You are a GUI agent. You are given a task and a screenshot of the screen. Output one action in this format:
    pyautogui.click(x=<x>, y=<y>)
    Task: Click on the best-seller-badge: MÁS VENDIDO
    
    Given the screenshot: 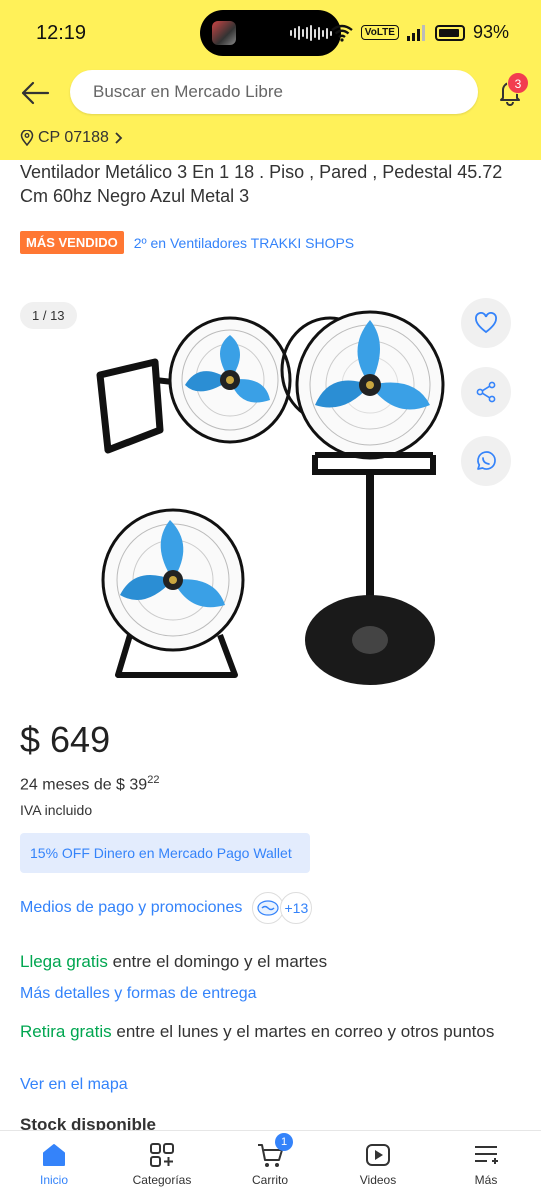 What is the action you would take?
    pyautogui.click(x=72, y=242)
    